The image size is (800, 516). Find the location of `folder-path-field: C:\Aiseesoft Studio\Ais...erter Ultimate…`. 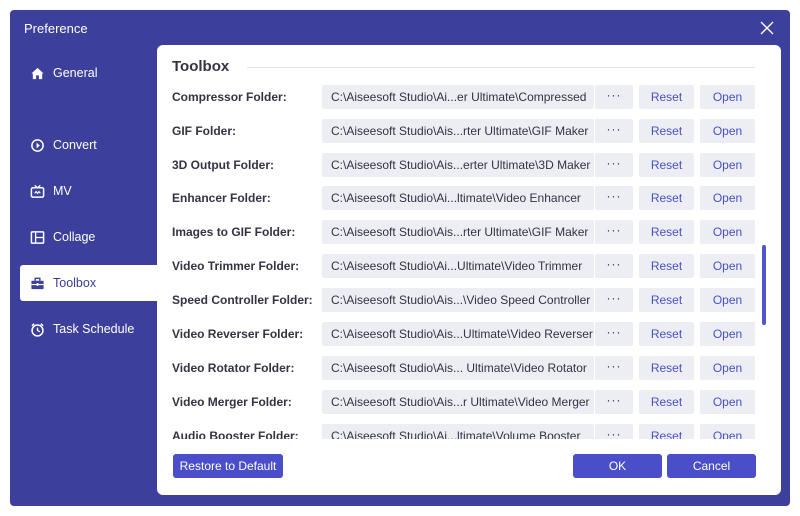

folder-path-field: C:\Aiseesoft Studio\Ais...erter Ultimate… is located at coordinates (458, 165).